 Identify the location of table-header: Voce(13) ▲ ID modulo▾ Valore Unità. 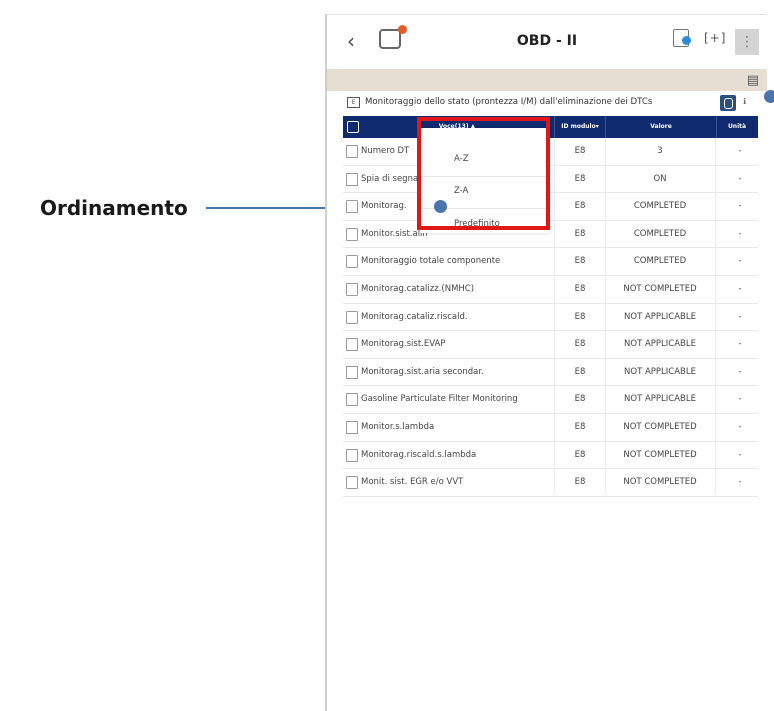
(550, 127).